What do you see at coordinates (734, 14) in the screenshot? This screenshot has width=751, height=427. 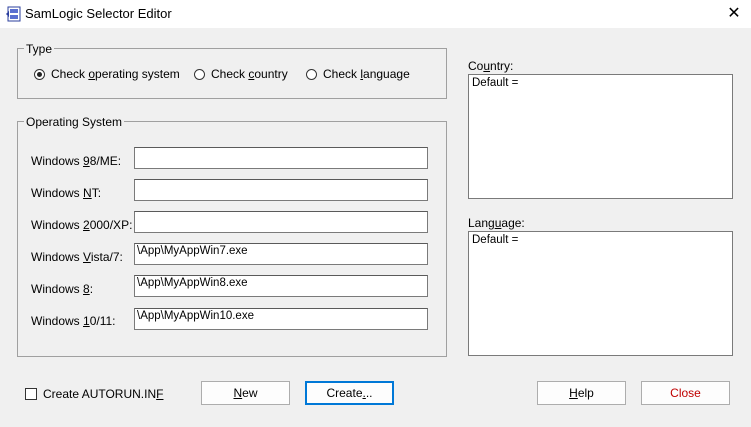 I see `window-close-icon: ✕` at bounding box center [734, 14].